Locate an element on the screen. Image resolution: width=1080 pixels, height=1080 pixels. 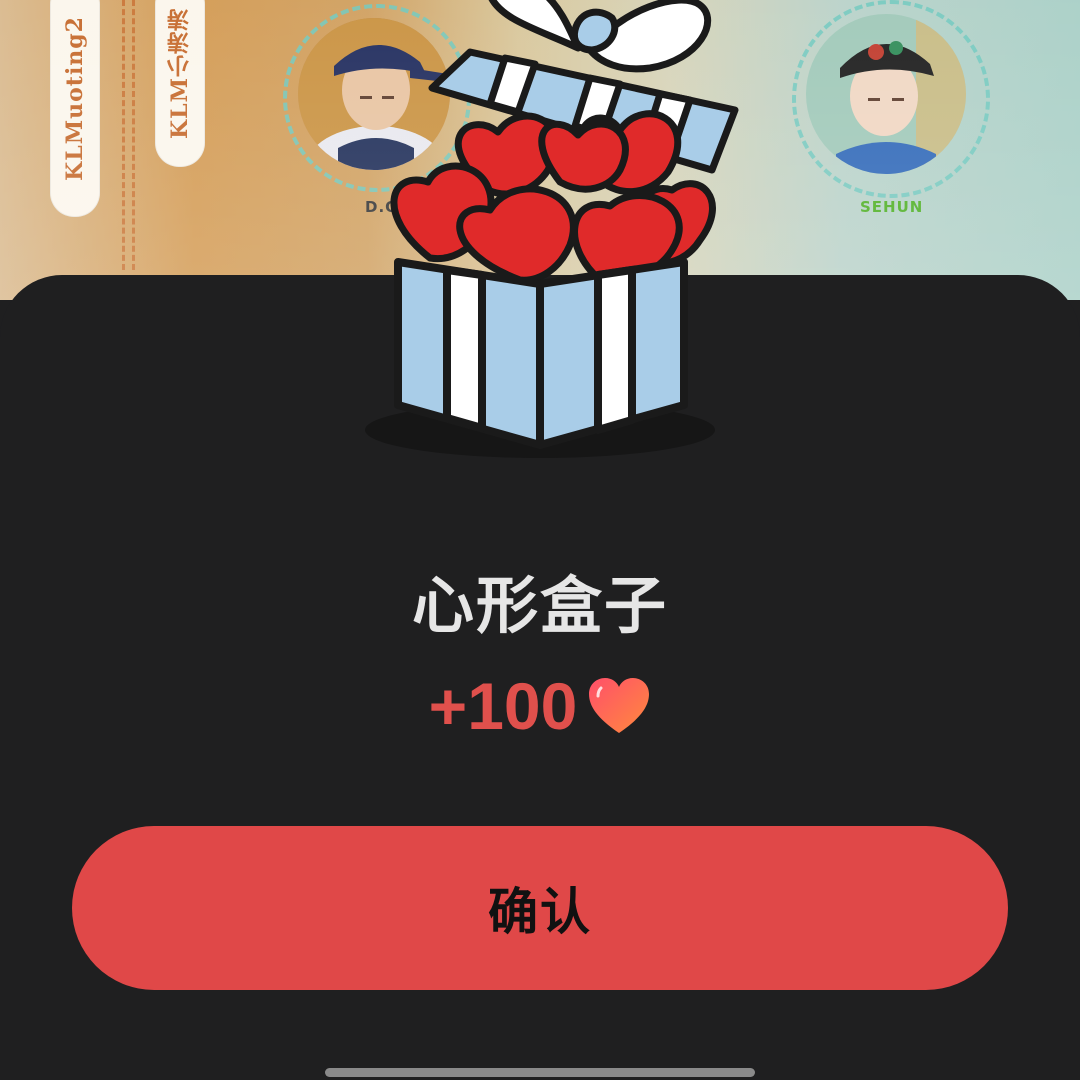
avatar-ring is located at coordinates (891, 99).